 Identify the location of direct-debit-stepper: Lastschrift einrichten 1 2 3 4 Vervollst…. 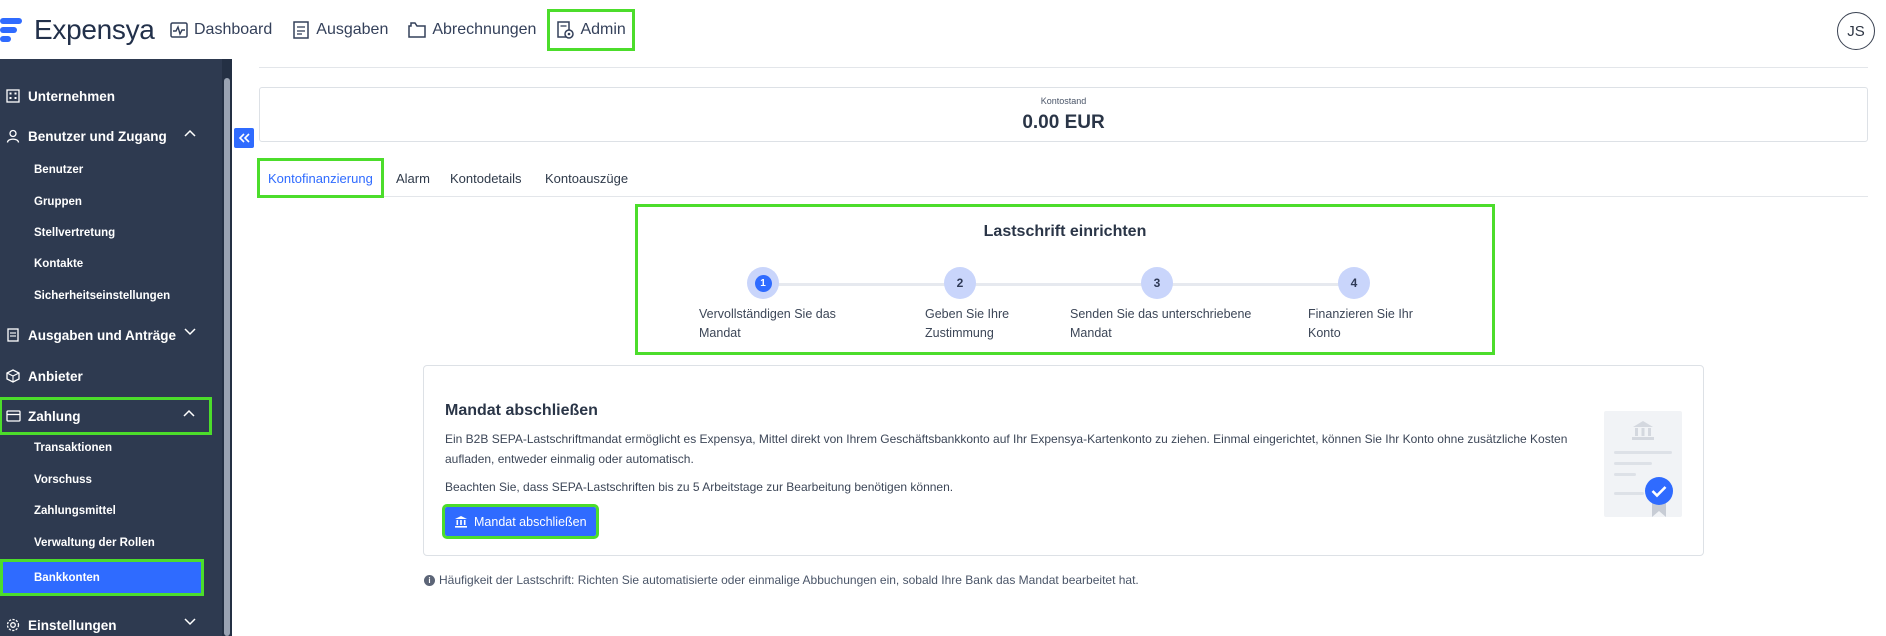
(1065, 279).